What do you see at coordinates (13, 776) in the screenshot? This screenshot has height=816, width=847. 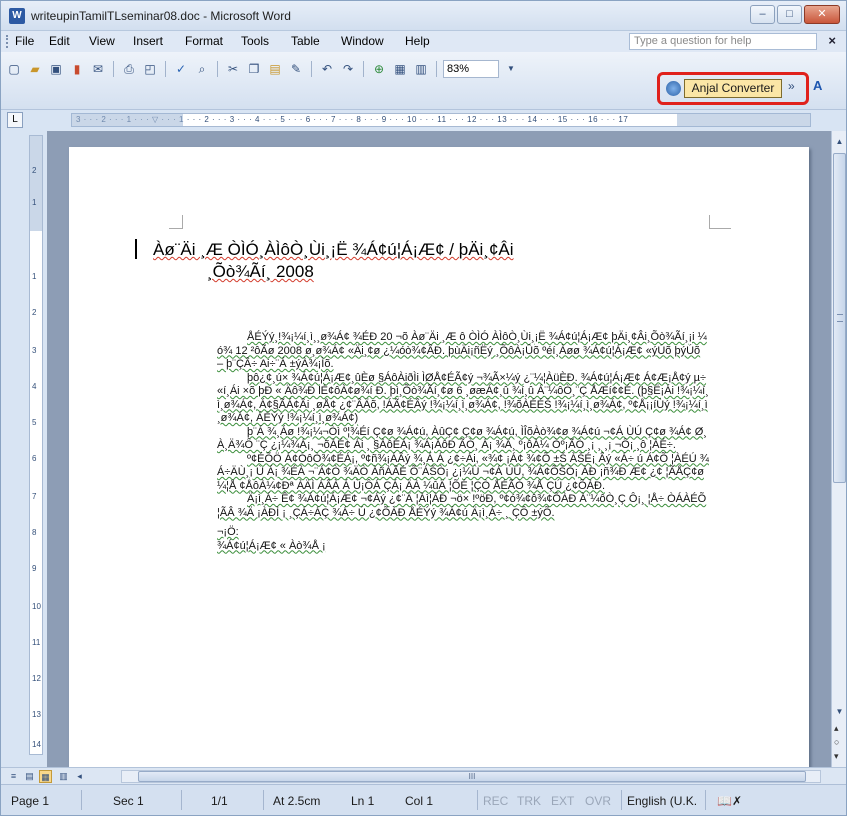 I see `normal-view-icon: ≡` at bounding box center [13, 776].